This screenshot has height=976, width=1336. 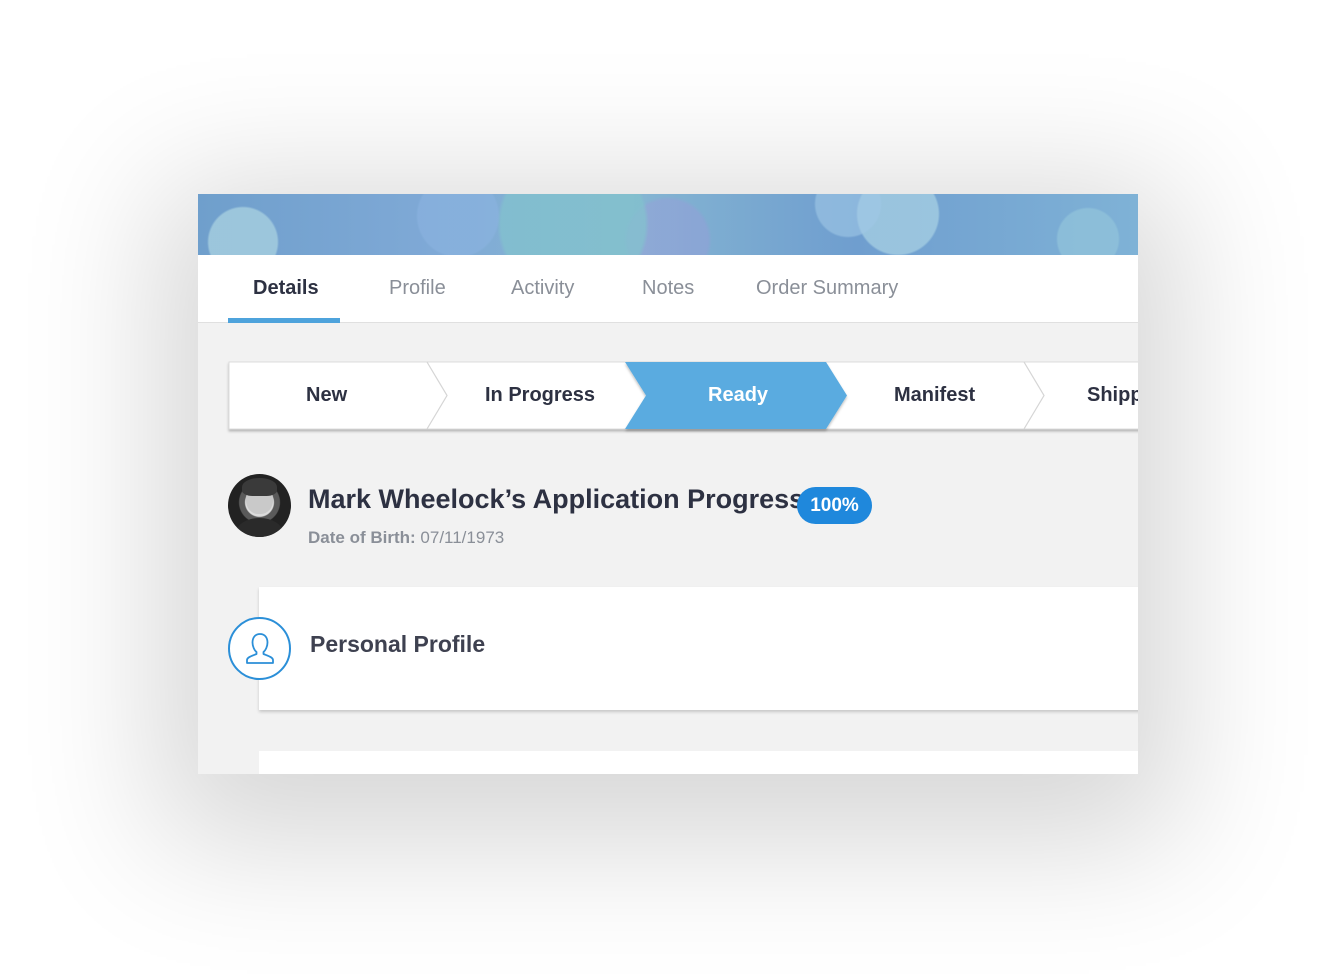 What do you see at coordinates (934, 396) in the screenshot?
I see `stage-manifest: Manifest` at bounding box center [934, 396].